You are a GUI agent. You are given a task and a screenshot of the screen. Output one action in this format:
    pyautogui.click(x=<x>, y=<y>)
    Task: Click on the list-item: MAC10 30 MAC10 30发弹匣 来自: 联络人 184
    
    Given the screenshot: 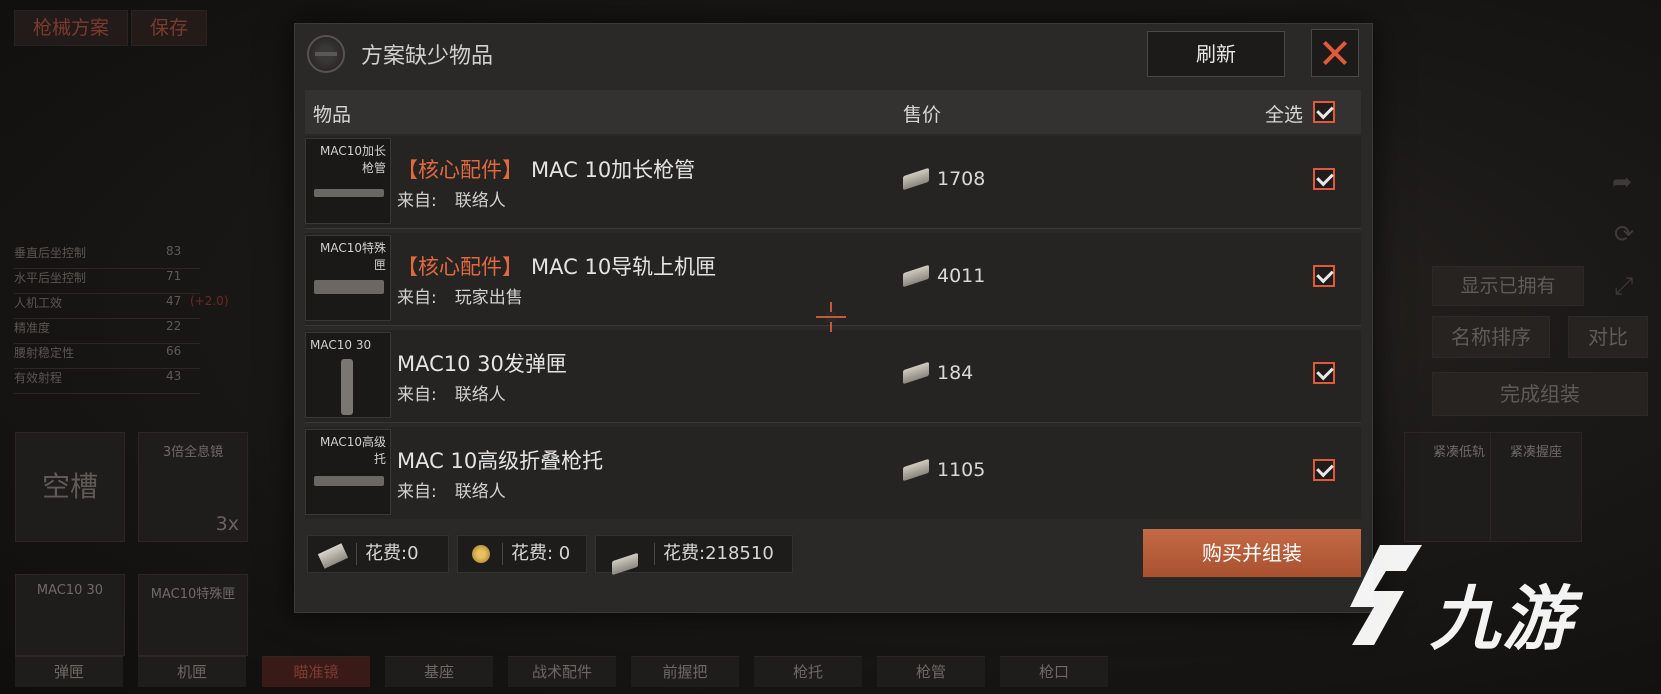 What is the action you would take?
    pyautogui.click(x=833, y=376)
    